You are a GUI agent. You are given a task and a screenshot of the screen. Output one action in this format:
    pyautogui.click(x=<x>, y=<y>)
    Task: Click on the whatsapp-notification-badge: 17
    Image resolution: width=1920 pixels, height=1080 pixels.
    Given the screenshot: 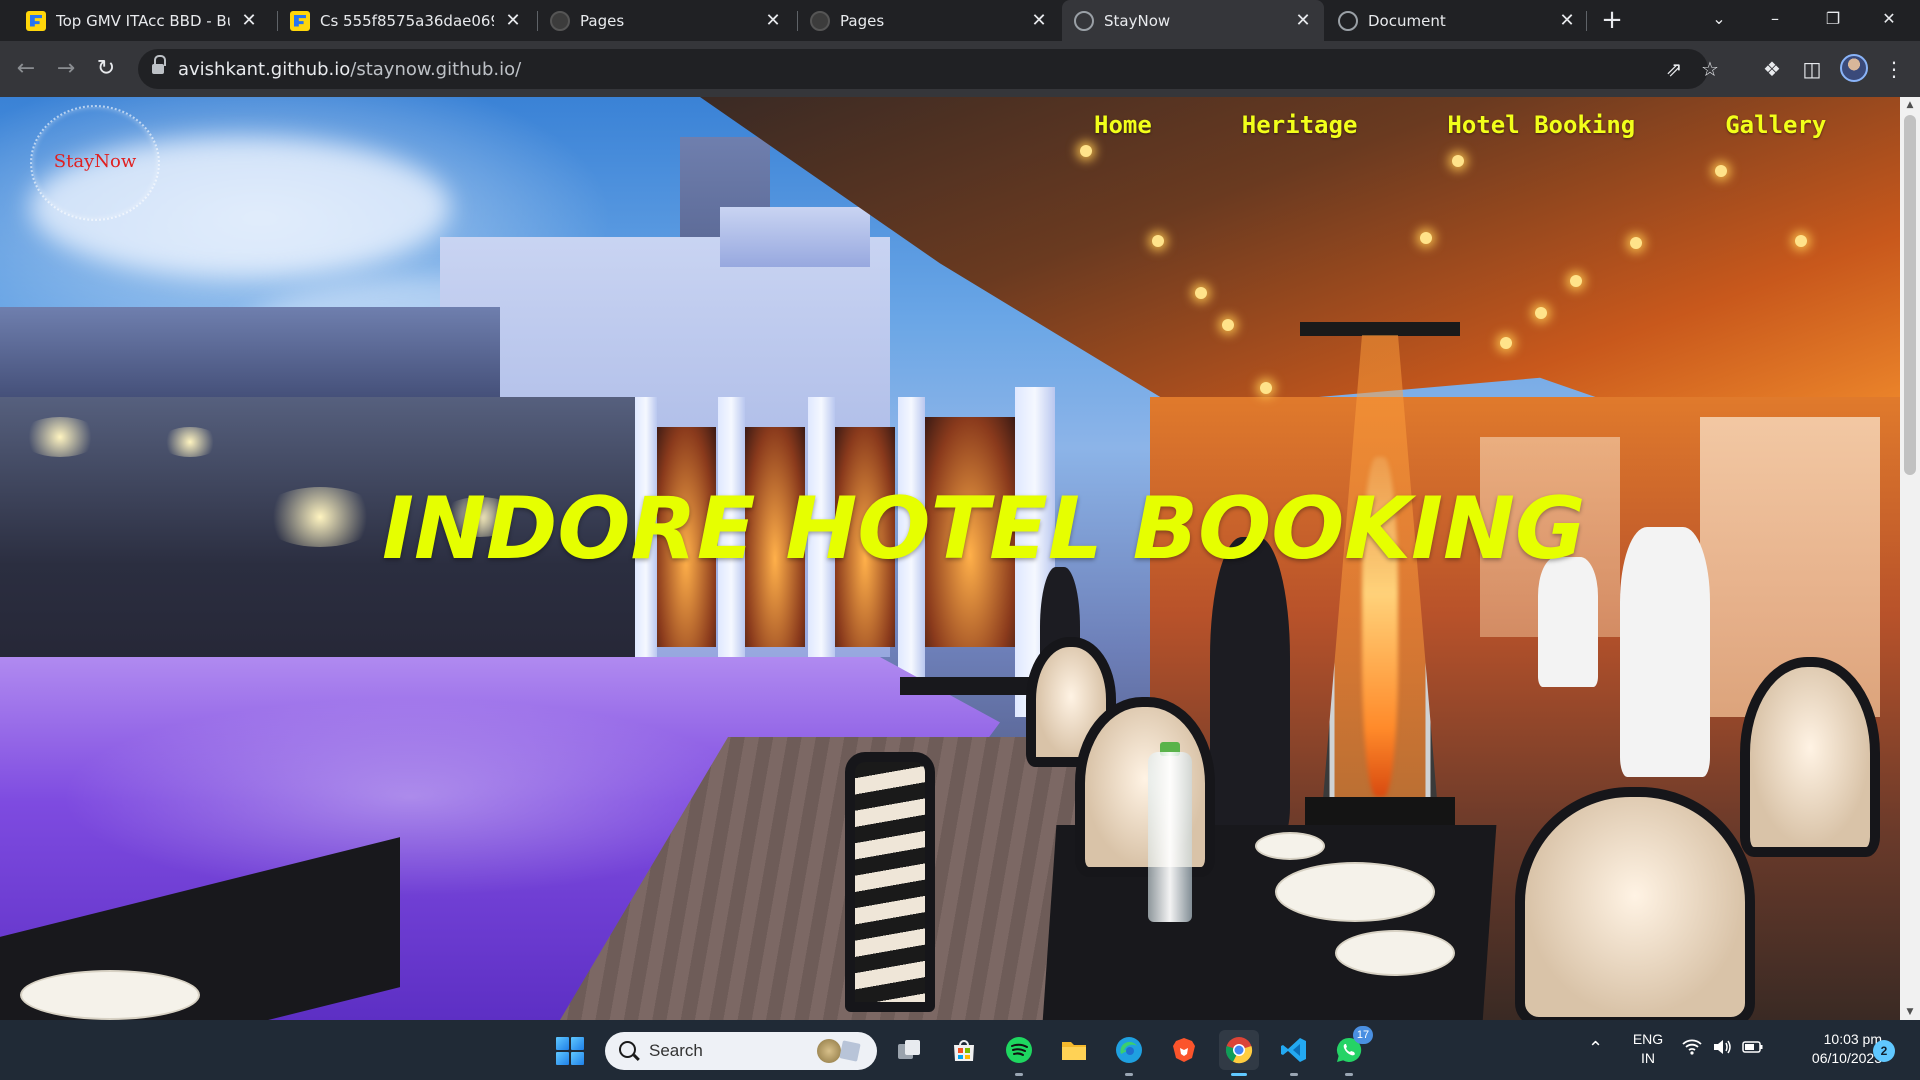 What is the action you would take?
    pyautogui.click(x=1363, y=1035)
    